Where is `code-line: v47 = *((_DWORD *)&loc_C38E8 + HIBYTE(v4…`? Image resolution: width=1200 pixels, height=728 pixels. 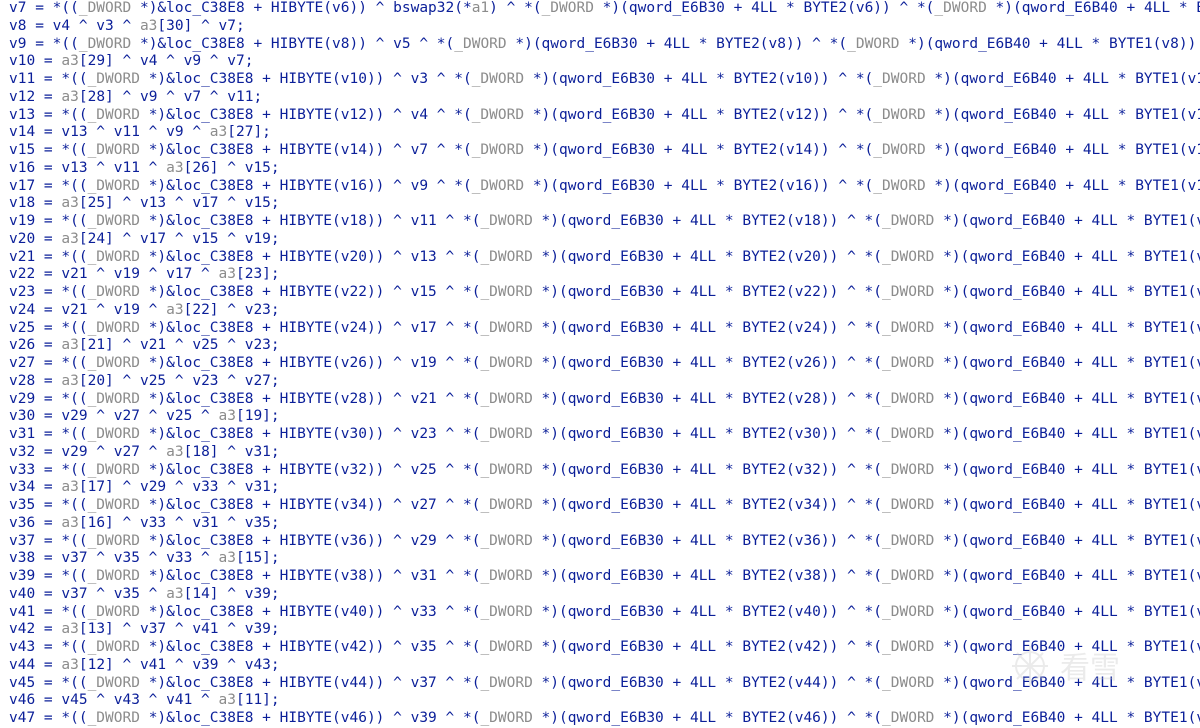
code-line: v47 = *((_DWORD *)&loc_C38E8 + HIBYTE(v4… is located at coordinates (604, 719).